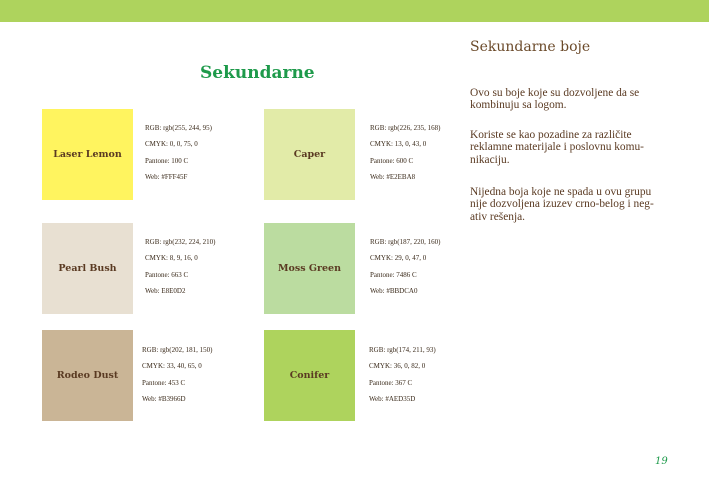 The image size is (709, 499). I want to click on web-value: Web: E8E0D2, so click(165, 290).